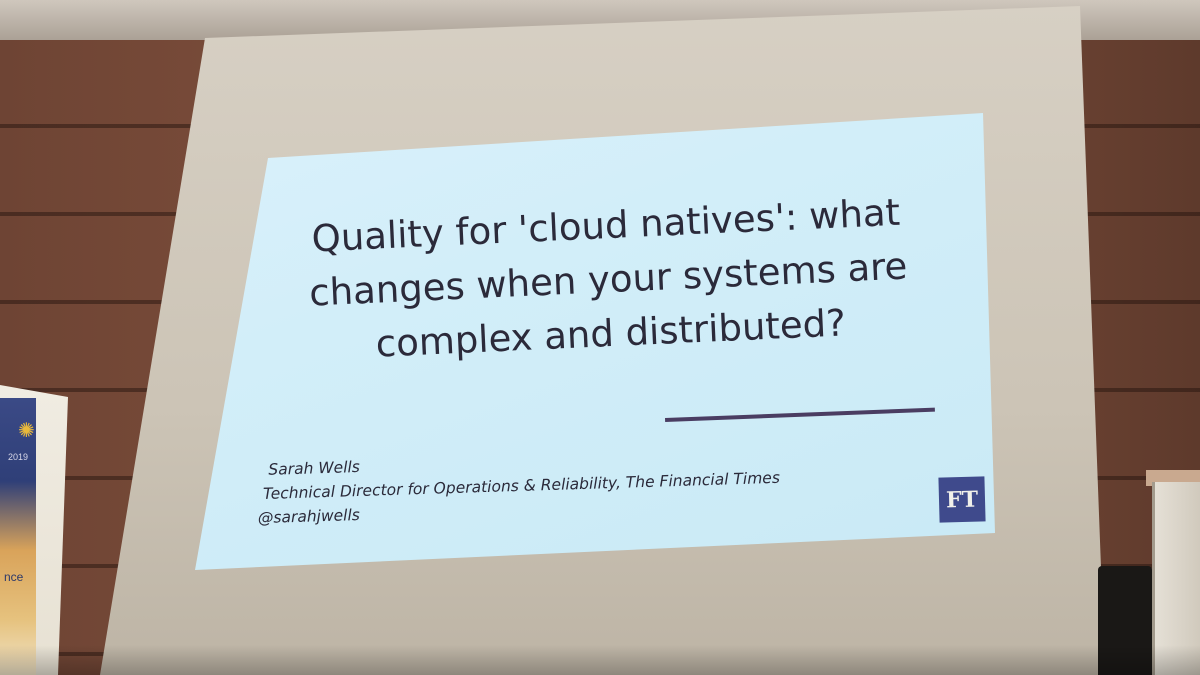 The image size is (1200, 675). What do you see at coordinates (600, 660) in the screenshot?
I see `floor-shadow` at bounding box center [600, 660].